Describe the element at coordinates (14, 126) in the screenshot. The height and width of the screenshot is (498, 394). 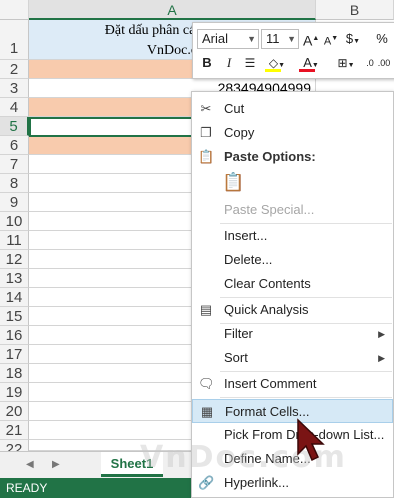
I see `row-header-5: 5` at that location.